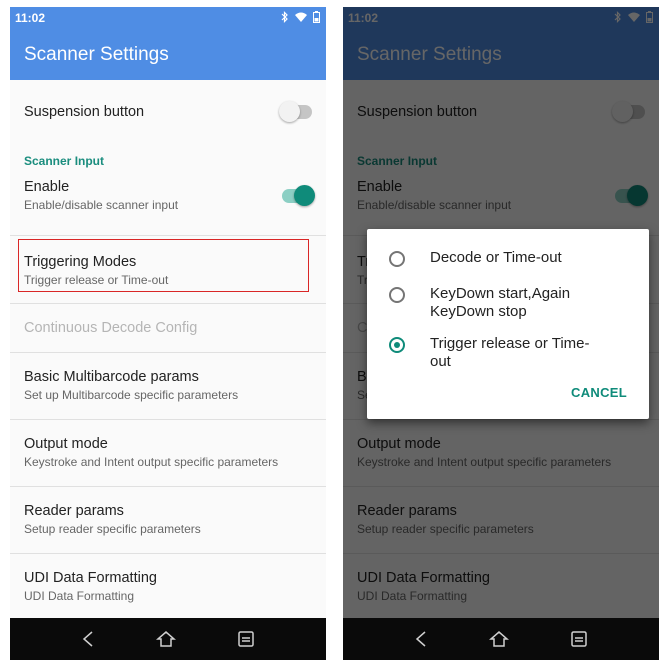  What do you see at coordinates (168, 587) in the screenshot?
I see `setting-udi-data-formatting: UDI Data Formatting UDI Data Formatting` at bounding box center [168, 587].